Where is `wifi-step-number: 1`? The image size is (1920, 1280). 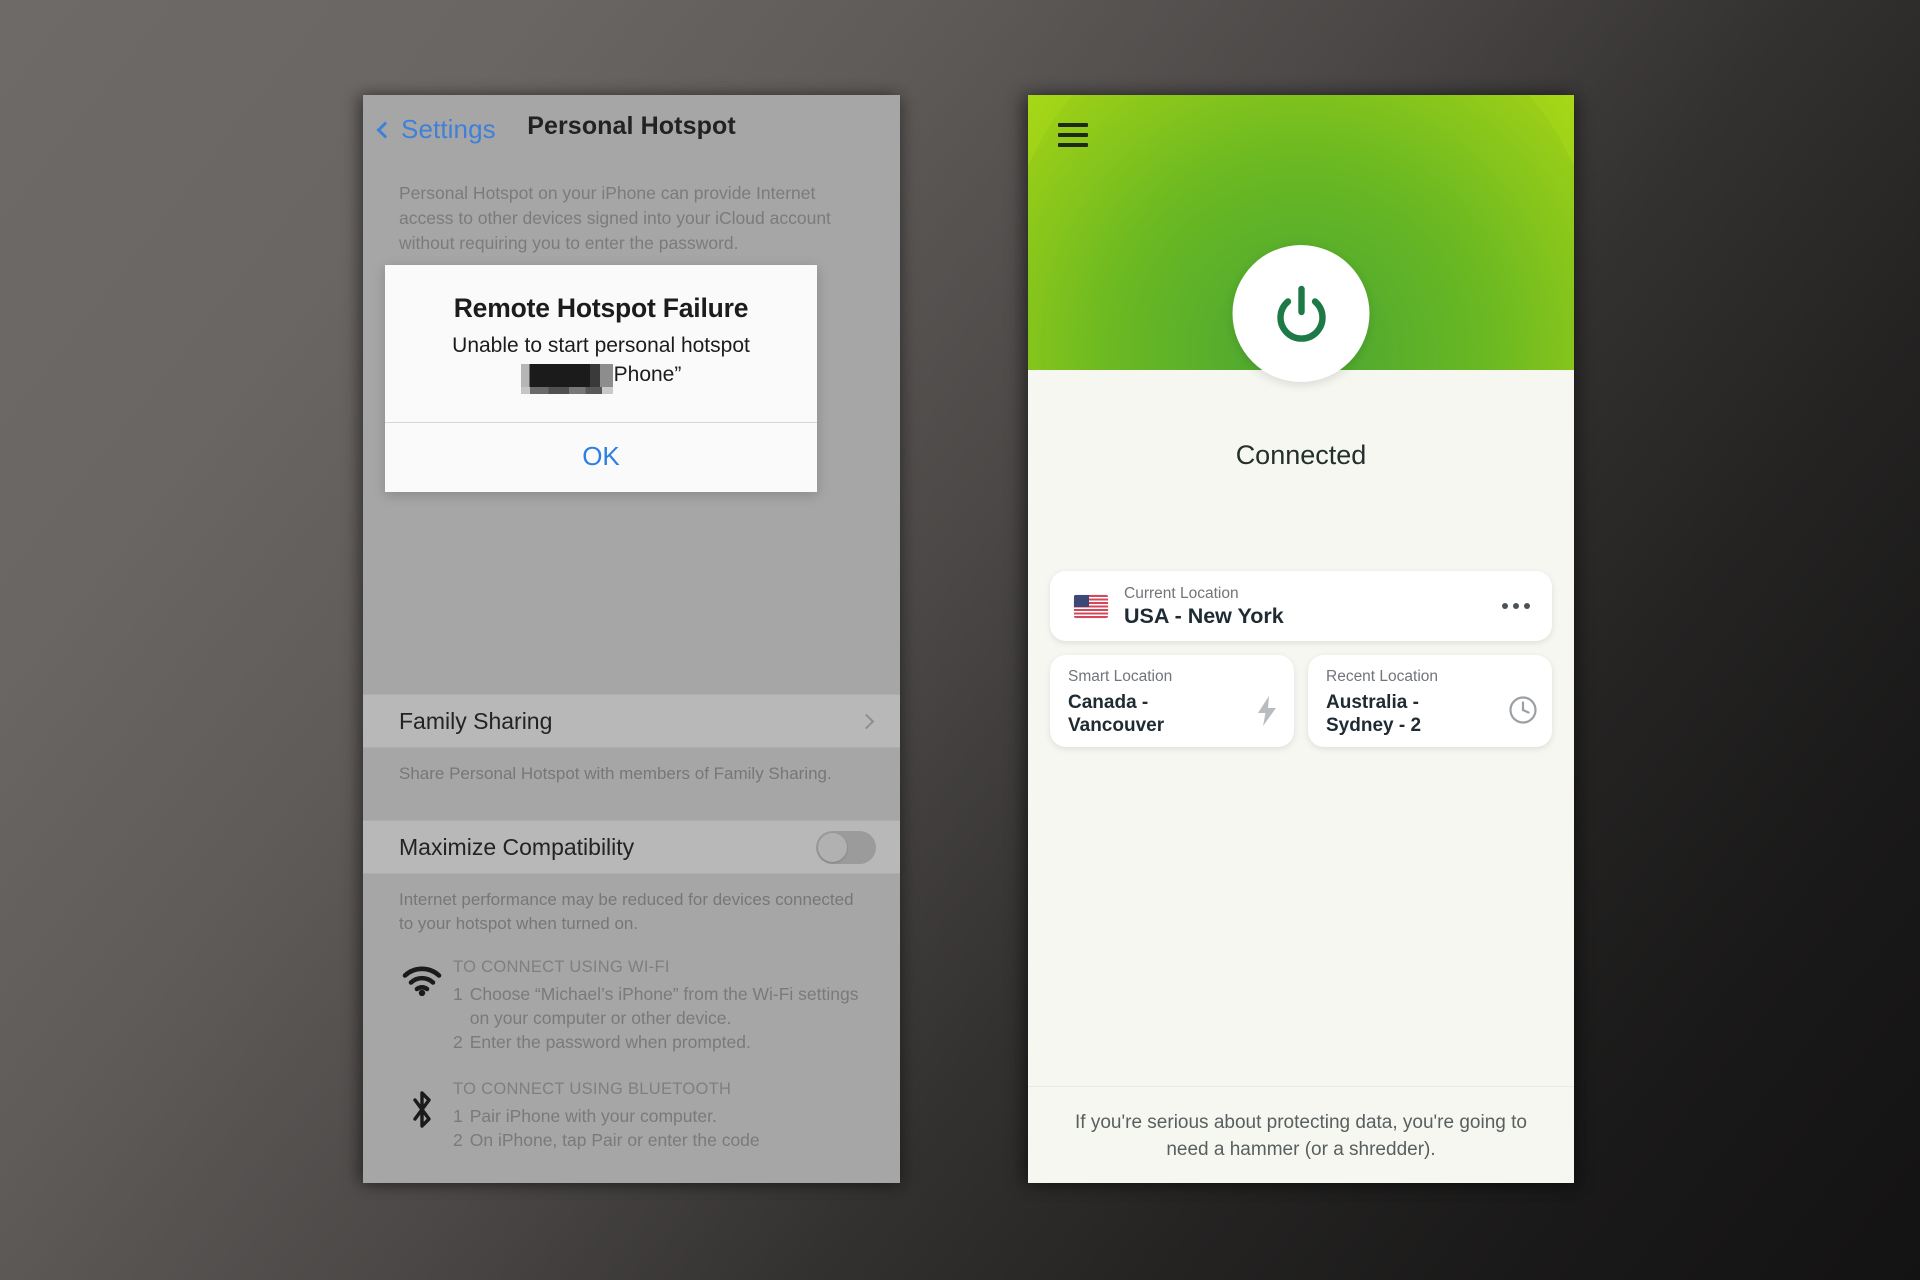
wifi-step-number: 1 is located at coordinates (458, 994).